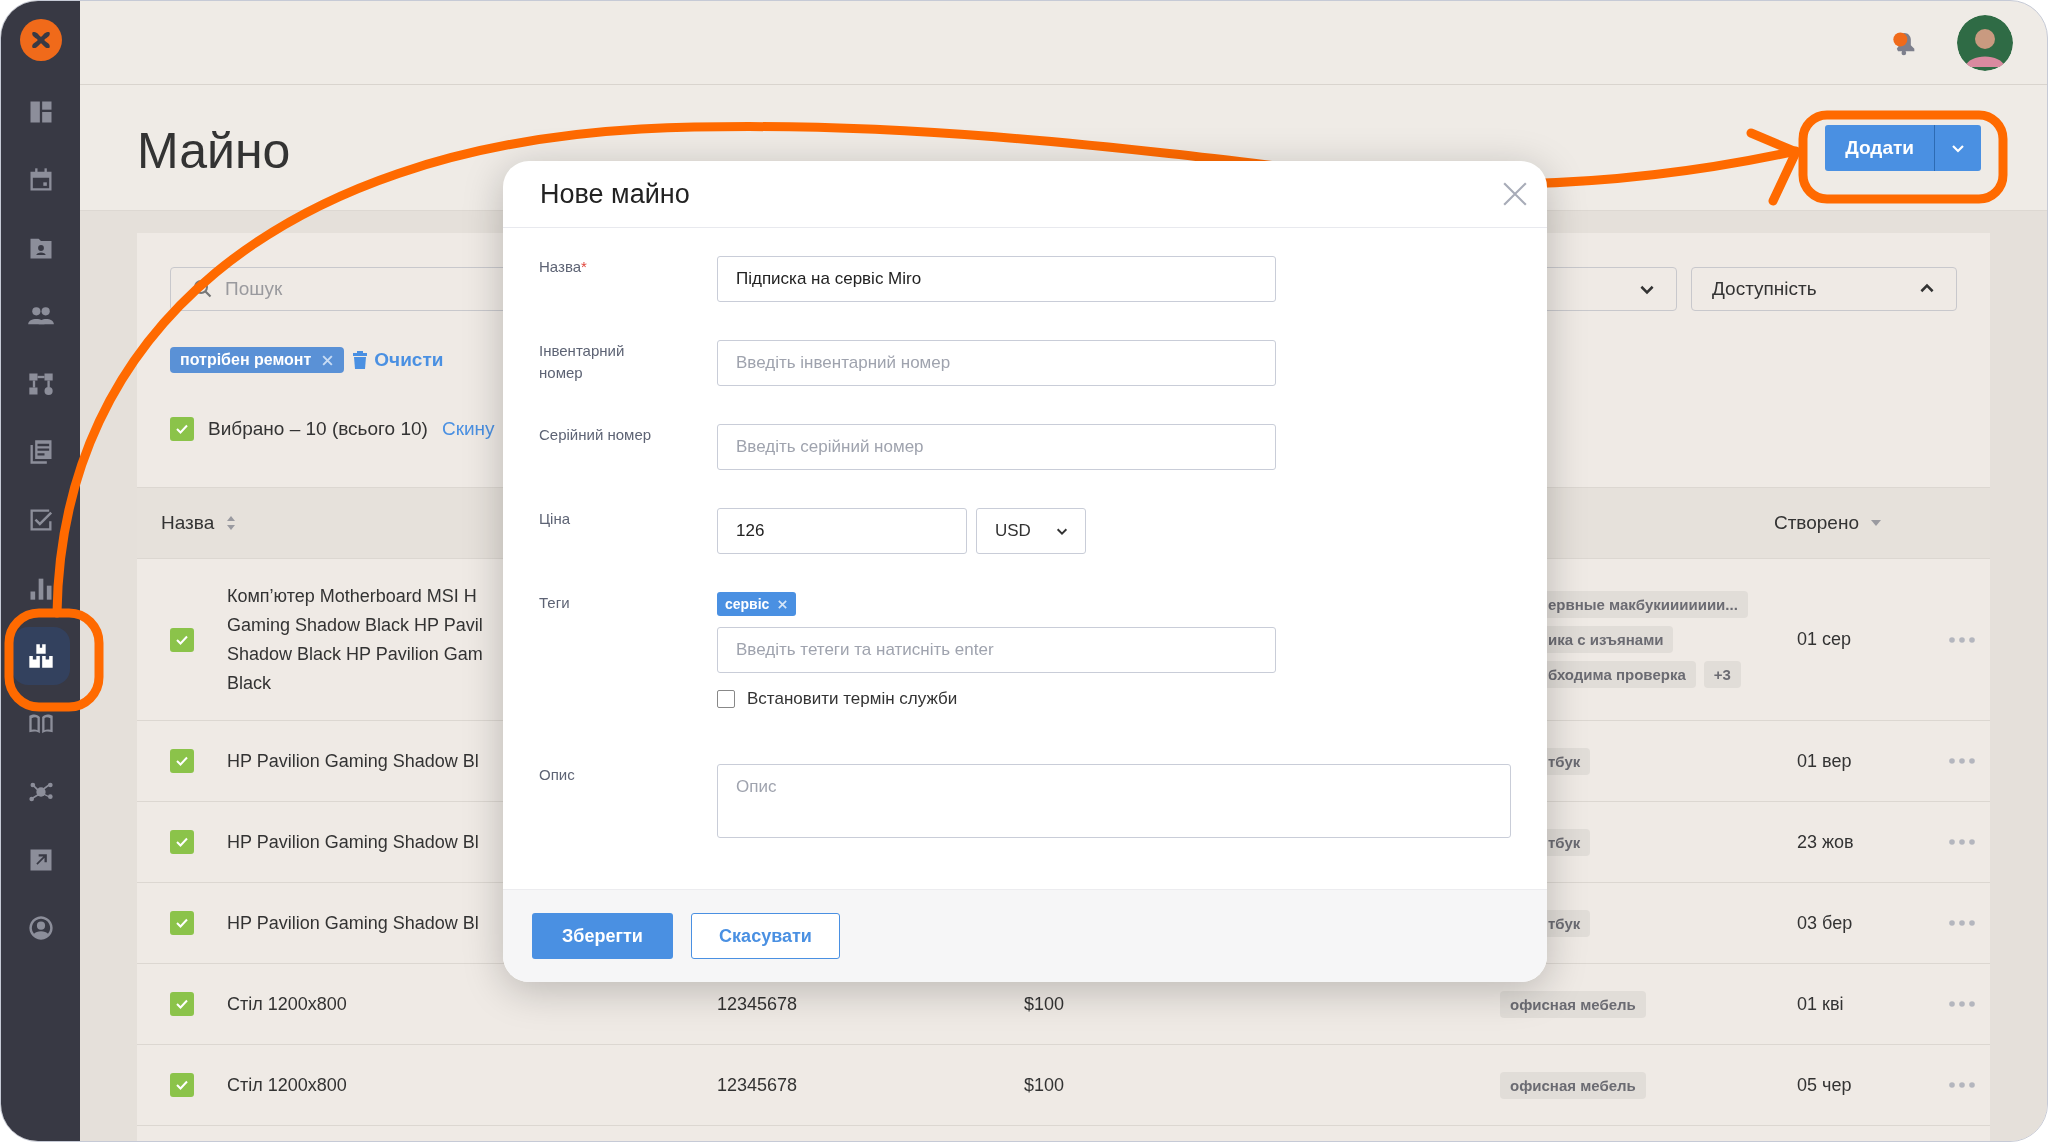 The width and height of the screenshot is (2048, 1142). What do you see at coordinates (182, 429) in the screenshot?
I see `select-all-checkbox` at bounding box center [182, 429].